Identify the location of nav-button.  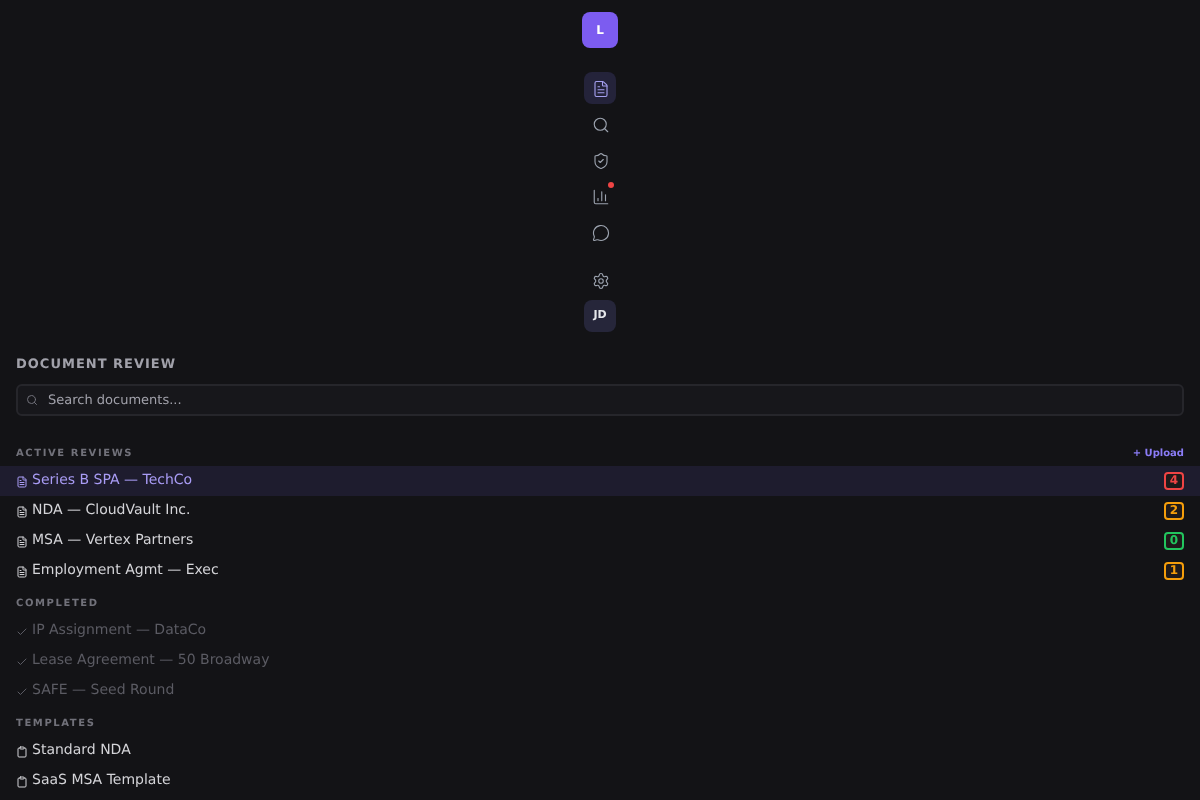
(600, 88).